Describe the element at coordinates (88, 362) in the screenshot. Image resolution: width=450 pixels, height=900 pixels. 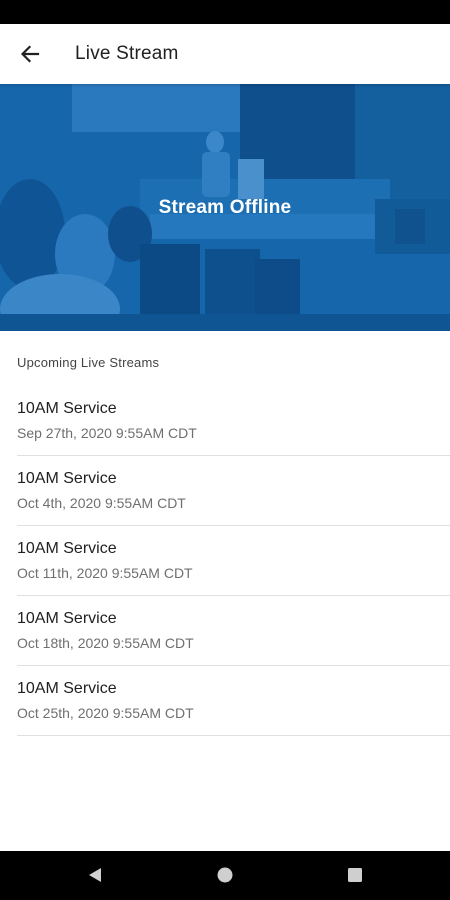
I see `section-label: Upcoming Live Streams` at that location.